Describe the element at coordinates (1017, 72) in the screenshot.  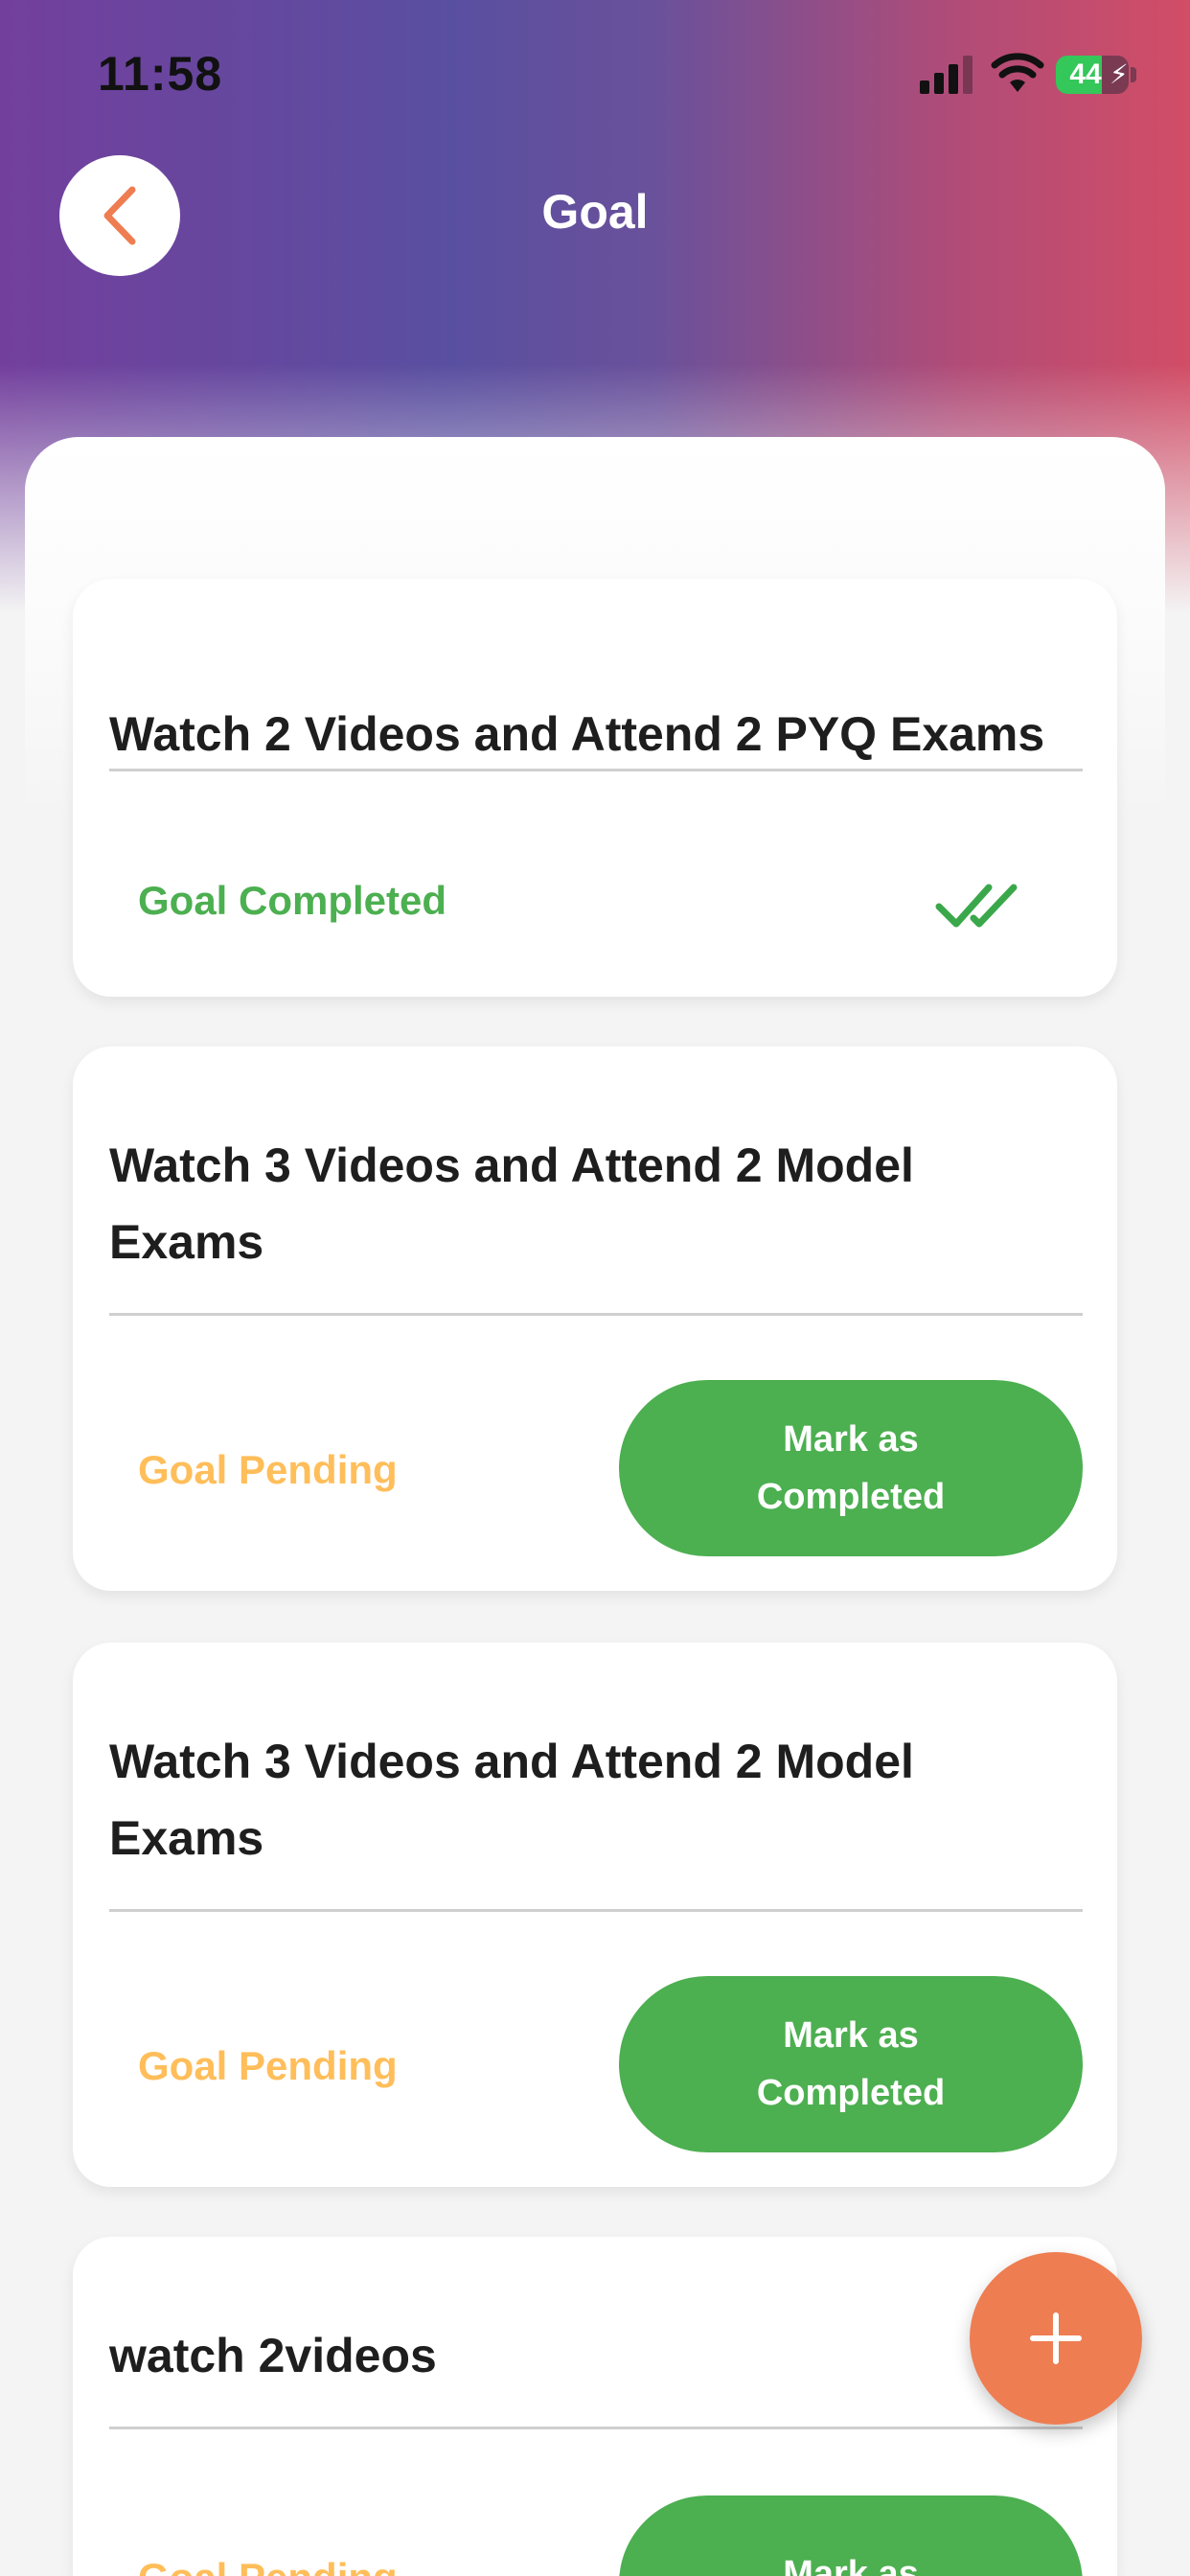
I see `wifi-icon` at that location.